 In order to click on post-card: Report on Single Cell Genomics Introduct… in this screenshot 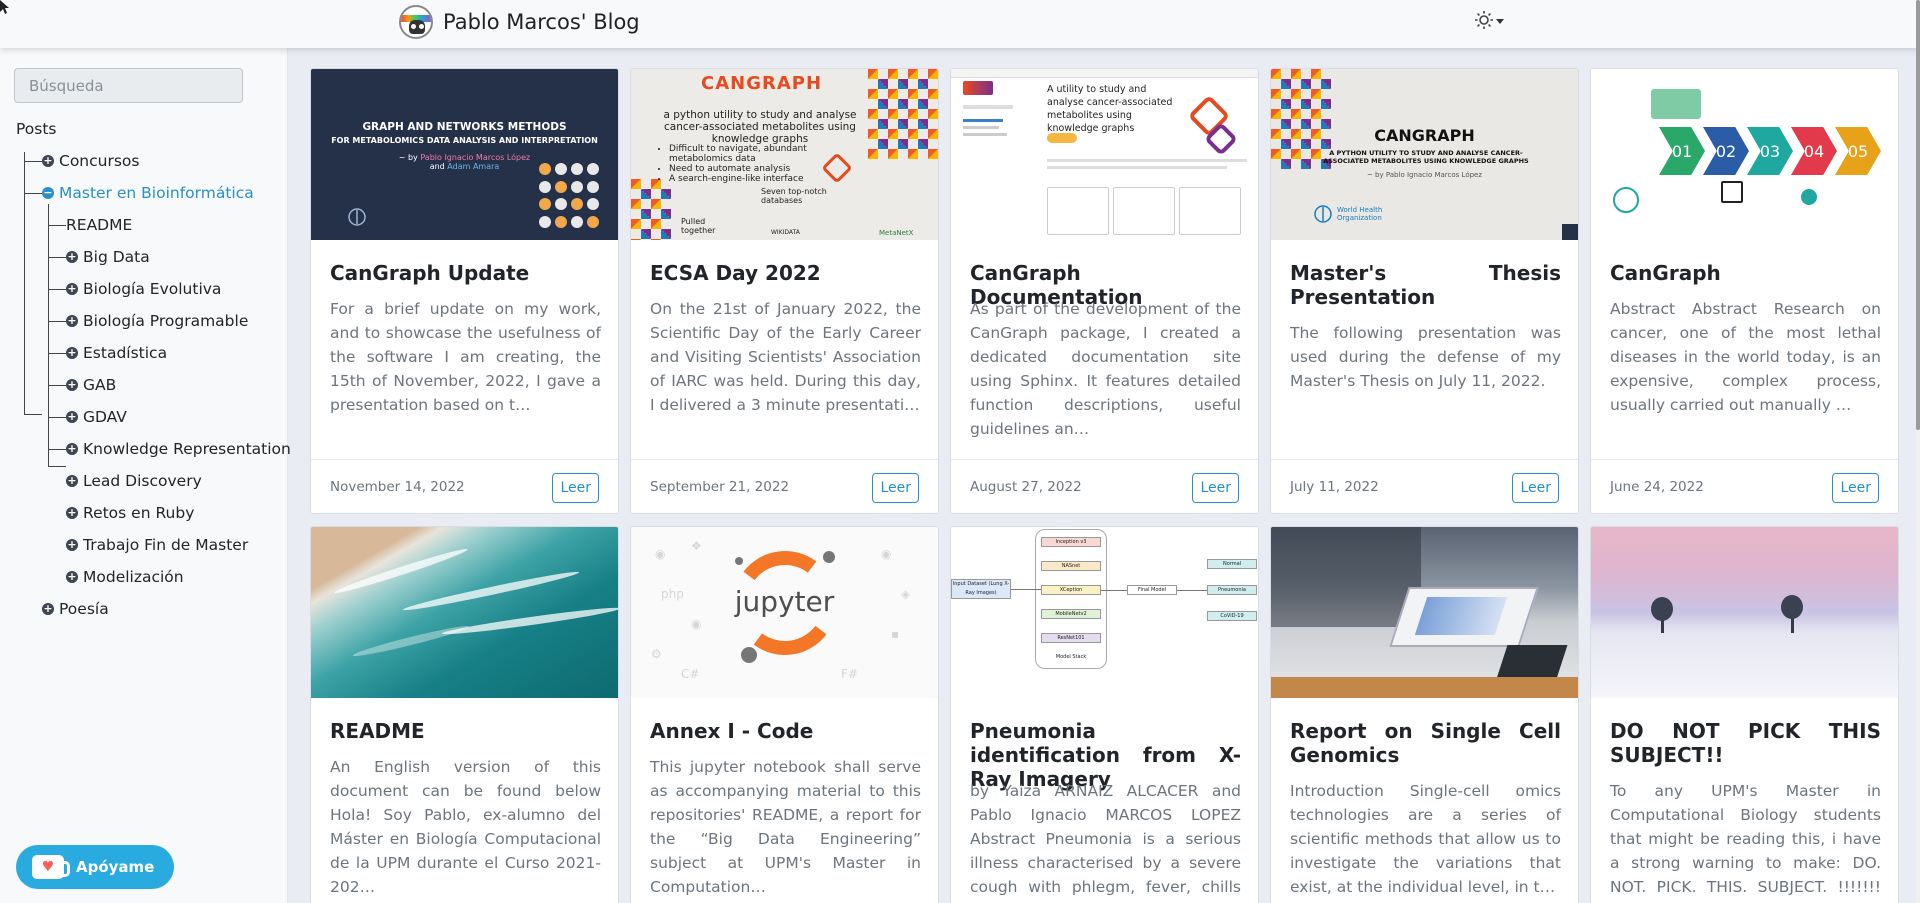, I will do `click(1424, 714)`.